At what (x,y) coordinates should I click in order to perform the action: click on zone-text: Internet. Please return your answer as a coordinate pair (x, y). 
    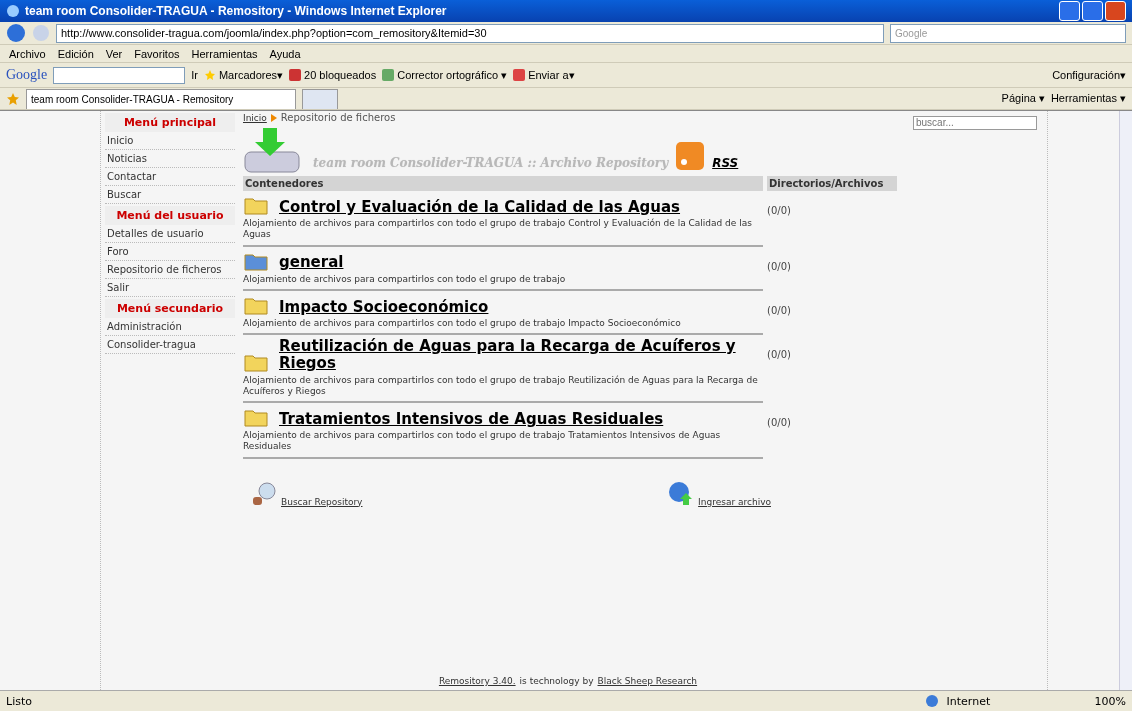
    Looking at the image, I should click on (969, 701).